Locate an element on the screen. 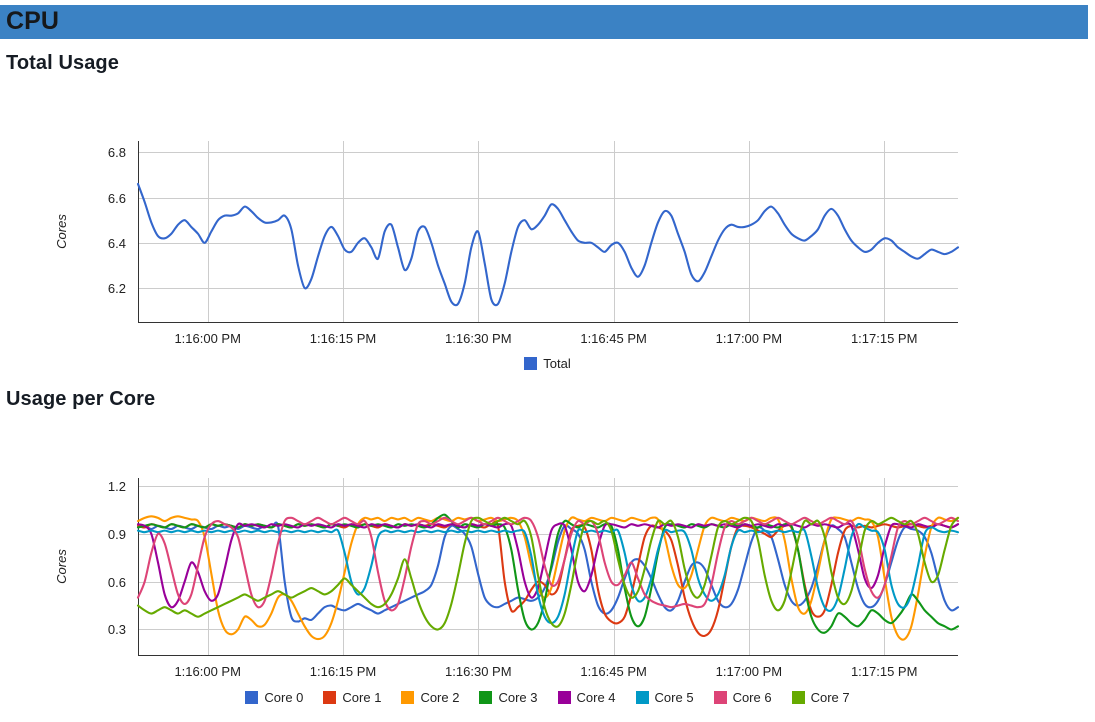 Image resolution: width=1095 pixels, height=722 pixels. legend-label: Core 7 is located at coordinates (830, 697).